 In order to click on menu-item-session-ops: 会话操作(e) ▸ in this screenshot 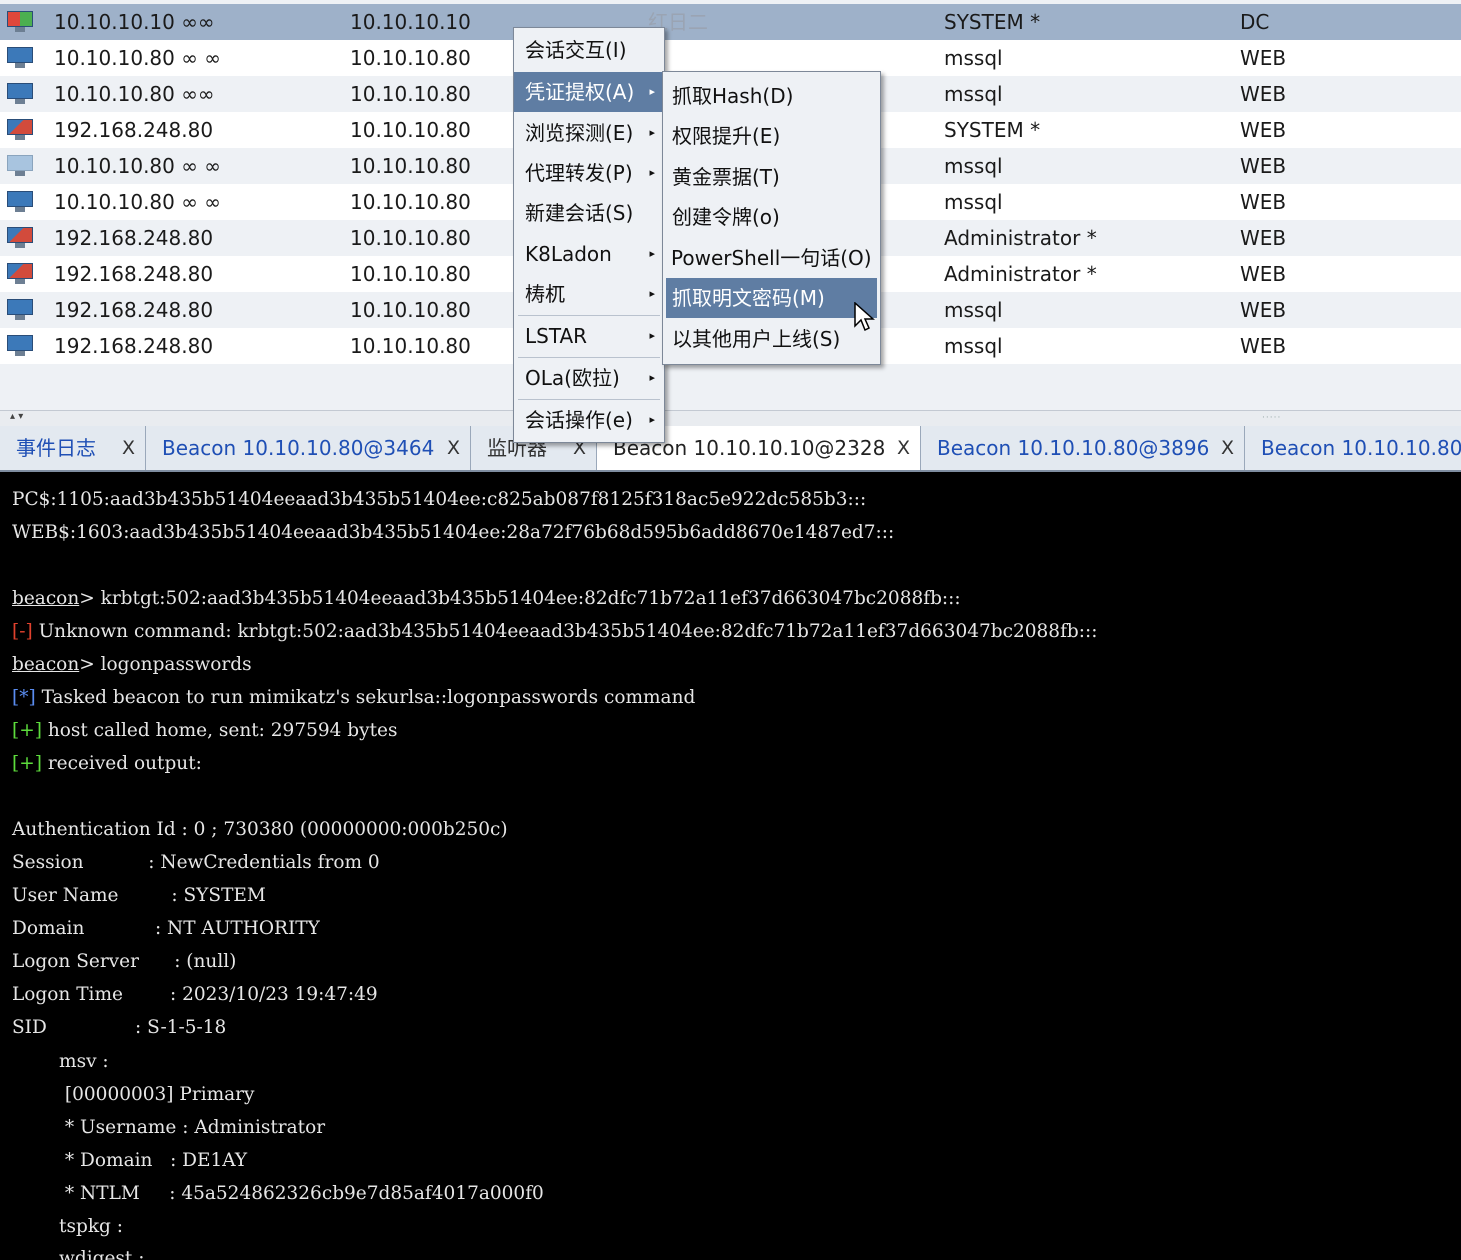, I will do `click(589, 420)`.